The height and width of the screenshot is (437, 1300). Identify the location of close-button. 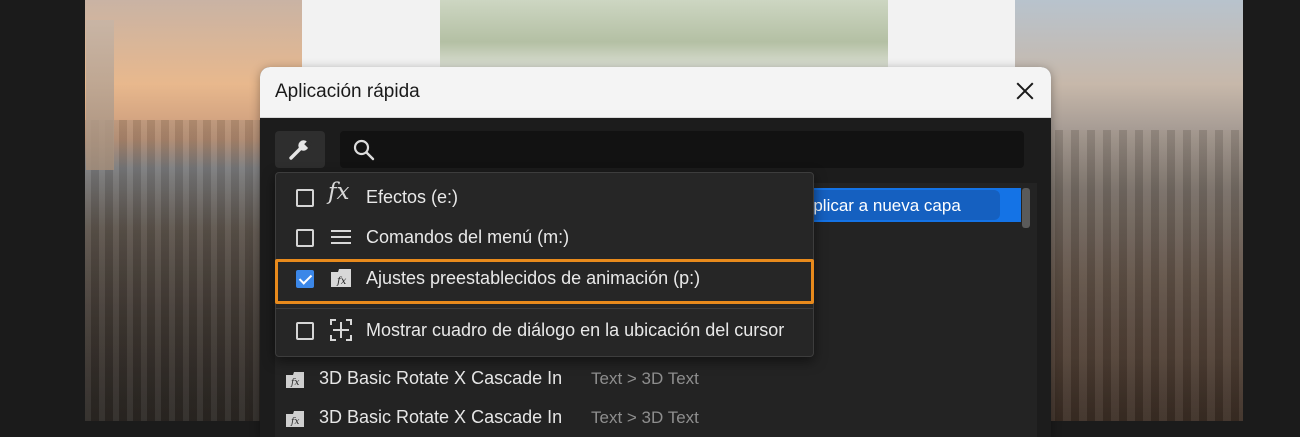
(1025, 91).